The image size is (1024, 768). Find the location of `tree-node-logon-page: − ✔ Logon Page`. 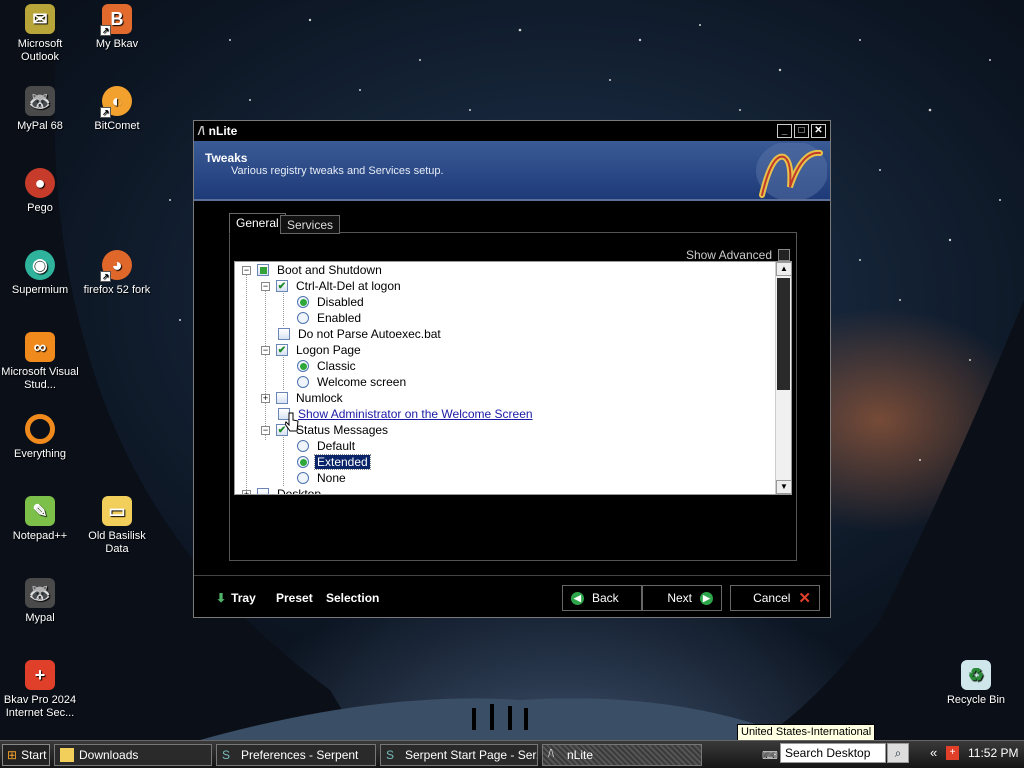

tree-node-logon-page: − ✔ Logon Page is located at coordinates (312, 350).